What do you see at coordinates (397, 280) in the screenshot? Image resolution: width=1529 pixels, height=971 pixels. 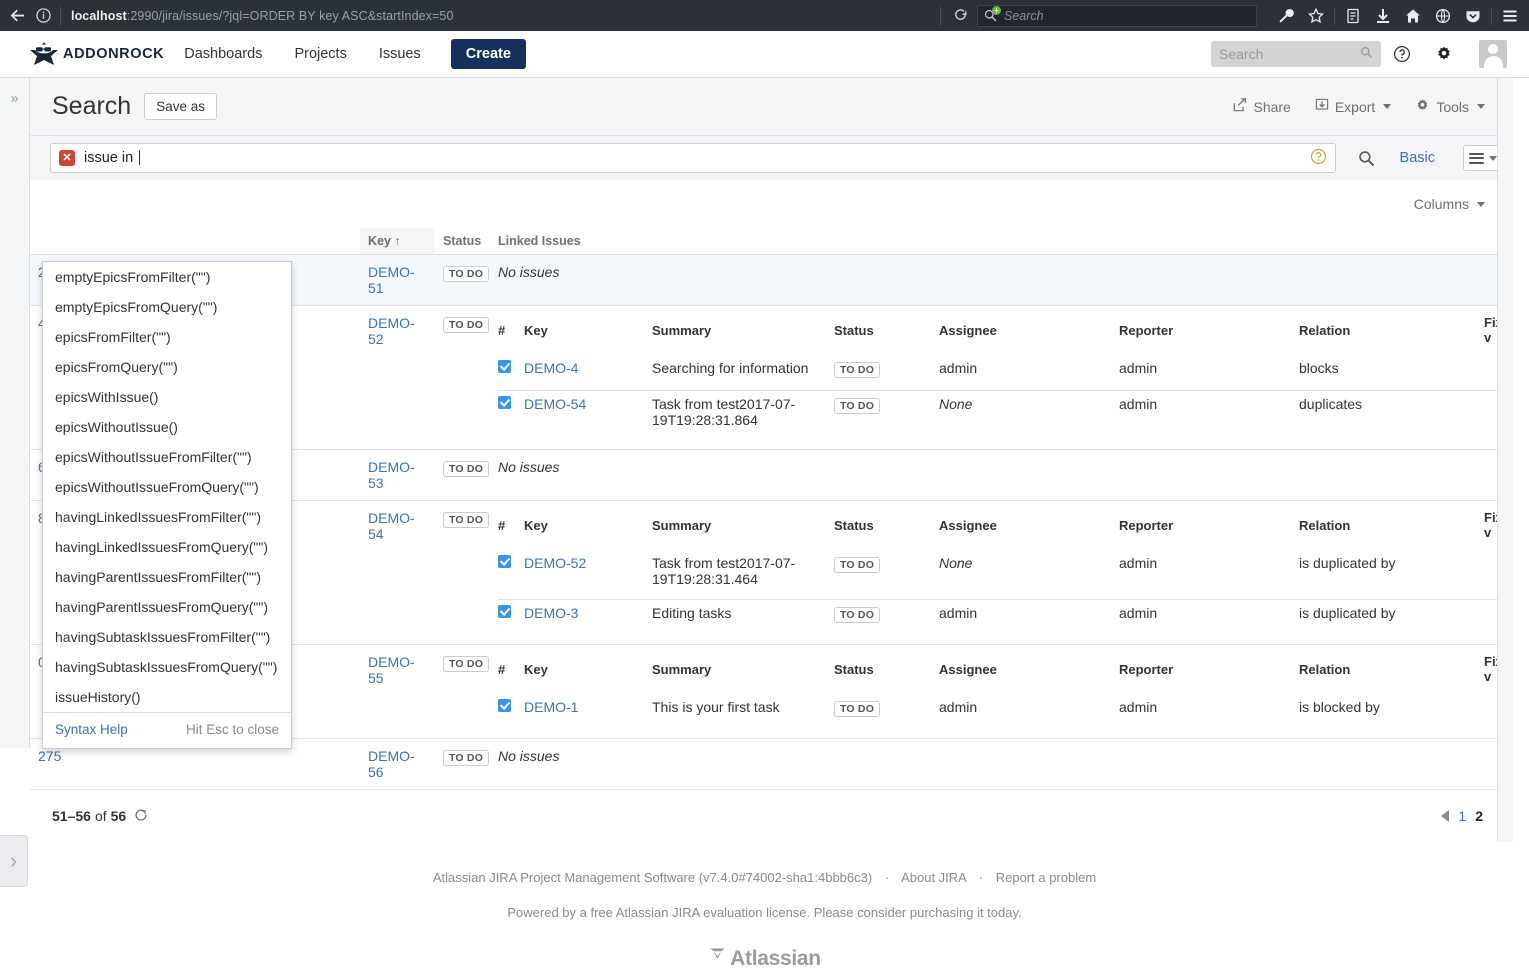 I see `cell-key: DEMO-51` at bounding box center [397, 280].